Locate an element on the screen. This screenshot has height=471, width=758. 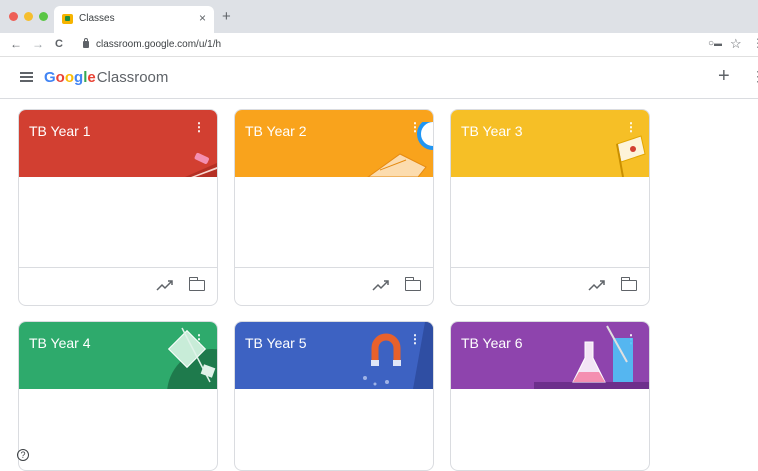
class-card-header: TB Year 3 ⋮ is located at coordinates (550, 143).